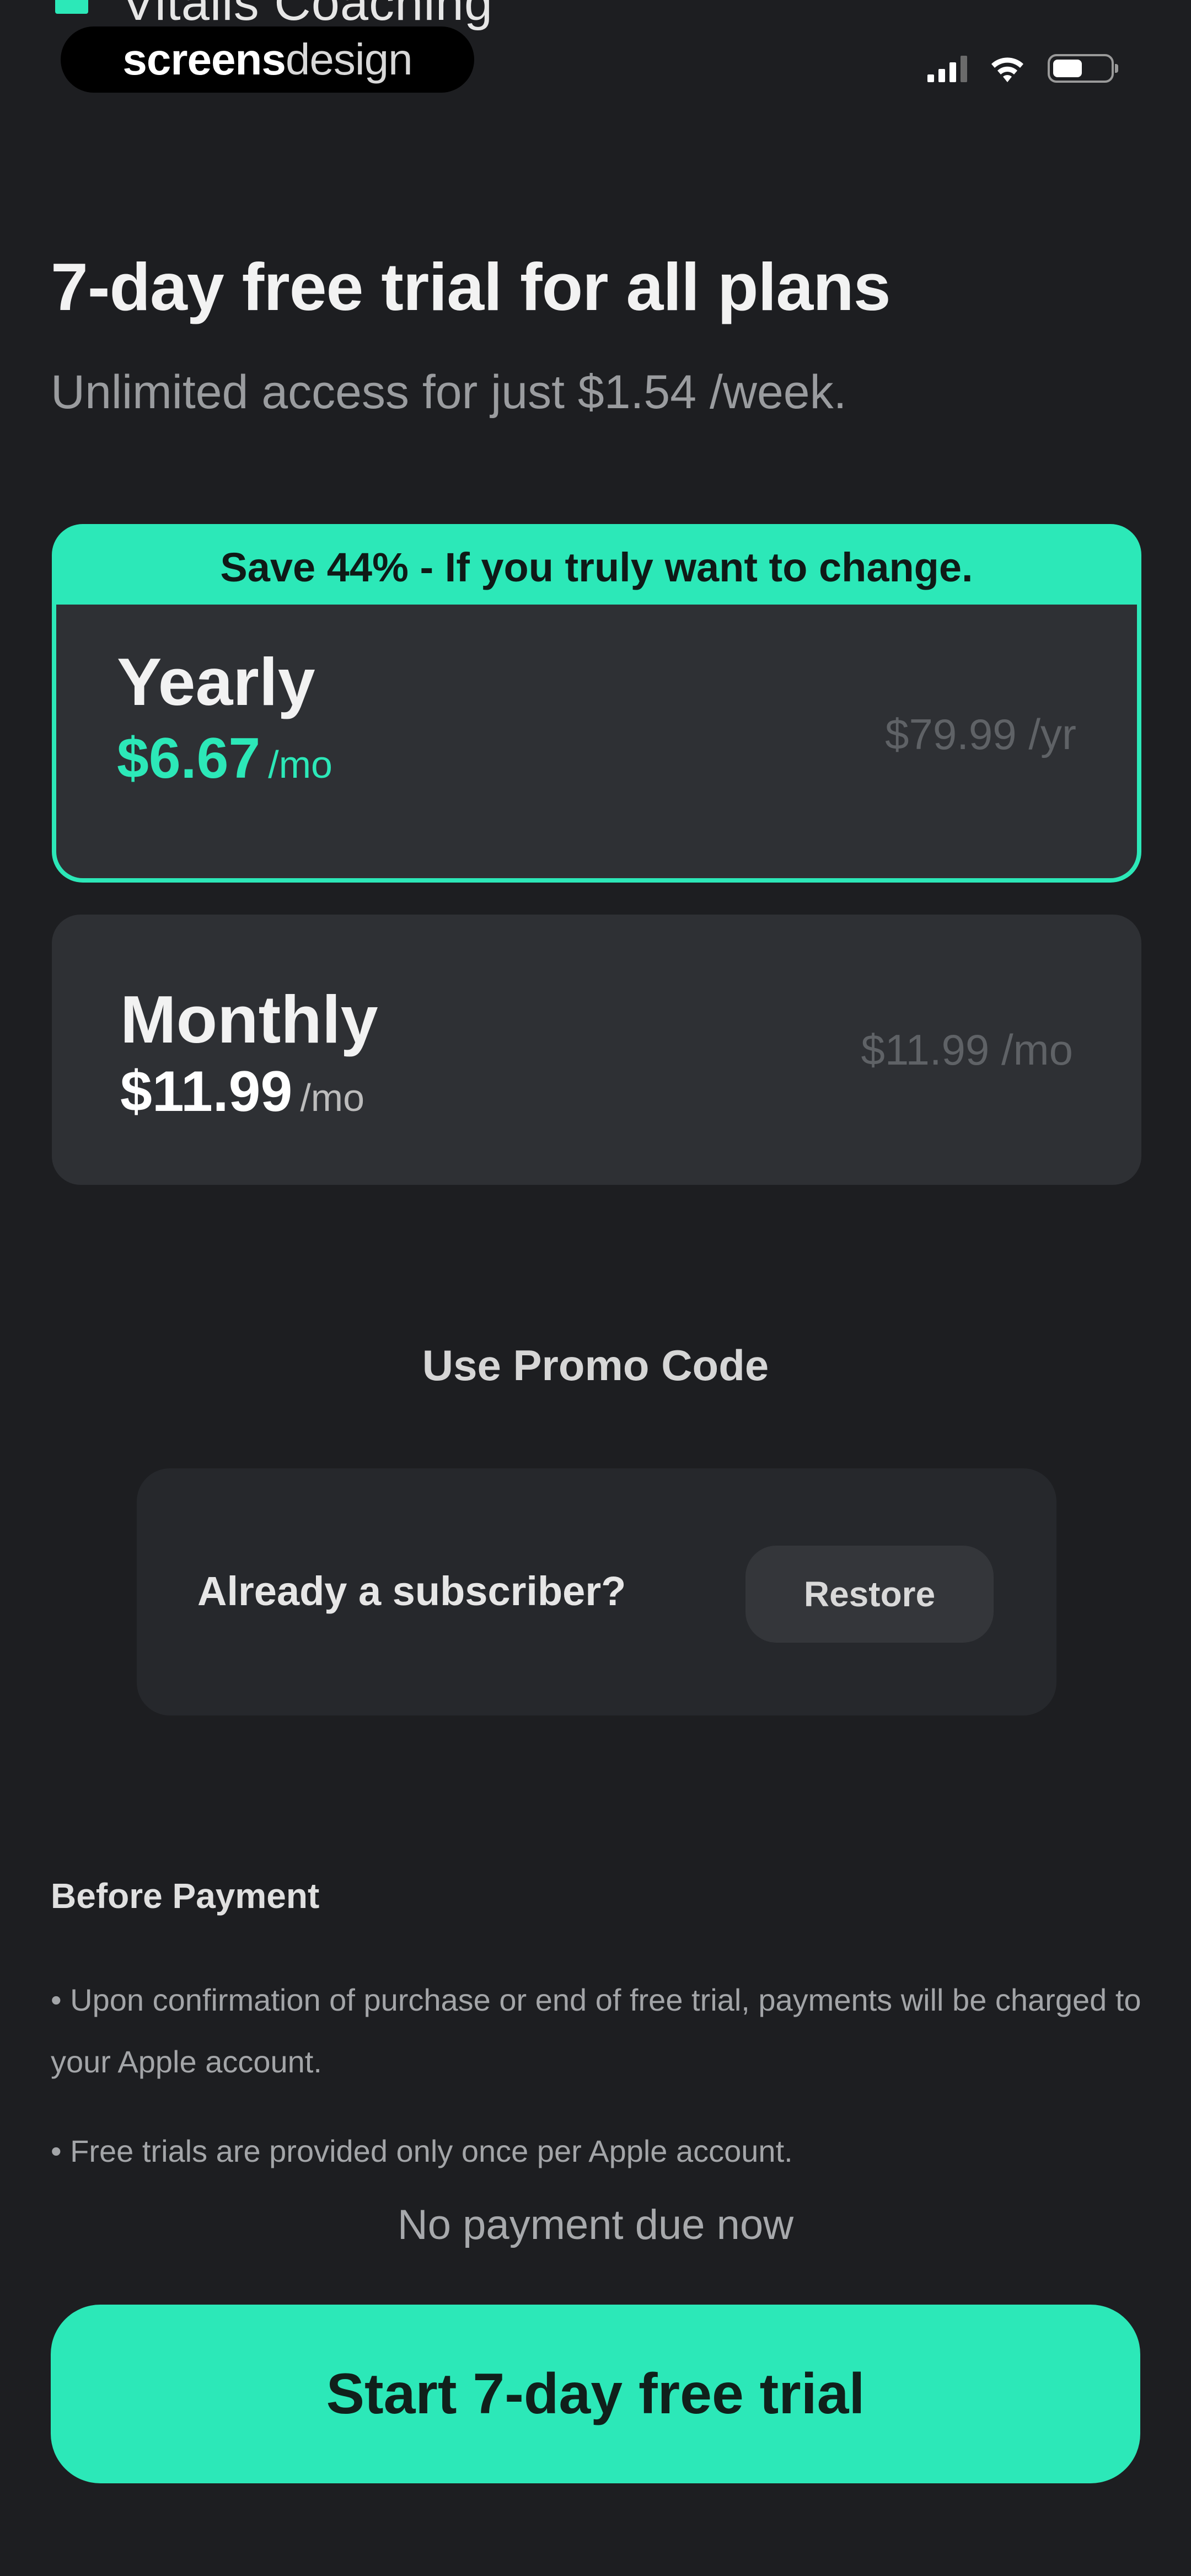 This screenshot has width=1191, height=2576. What do you see at coordinates (204, 59) in the screenshot?
I see `watermark-part1: screens` at bounding box center [204, 59].